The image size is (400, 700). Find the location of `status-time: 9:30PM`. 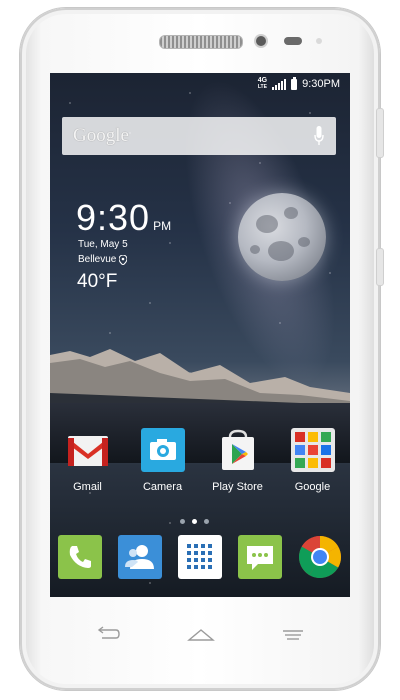

status-time: 9:30PM is located at coordinates (321, 84).